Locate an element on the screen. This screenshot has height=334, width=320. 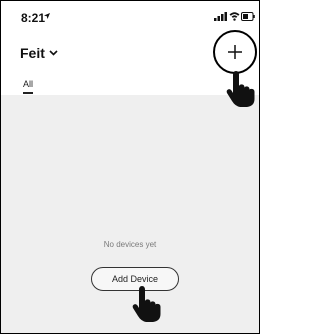
tab-all: All is located at coordinates (28, 86).